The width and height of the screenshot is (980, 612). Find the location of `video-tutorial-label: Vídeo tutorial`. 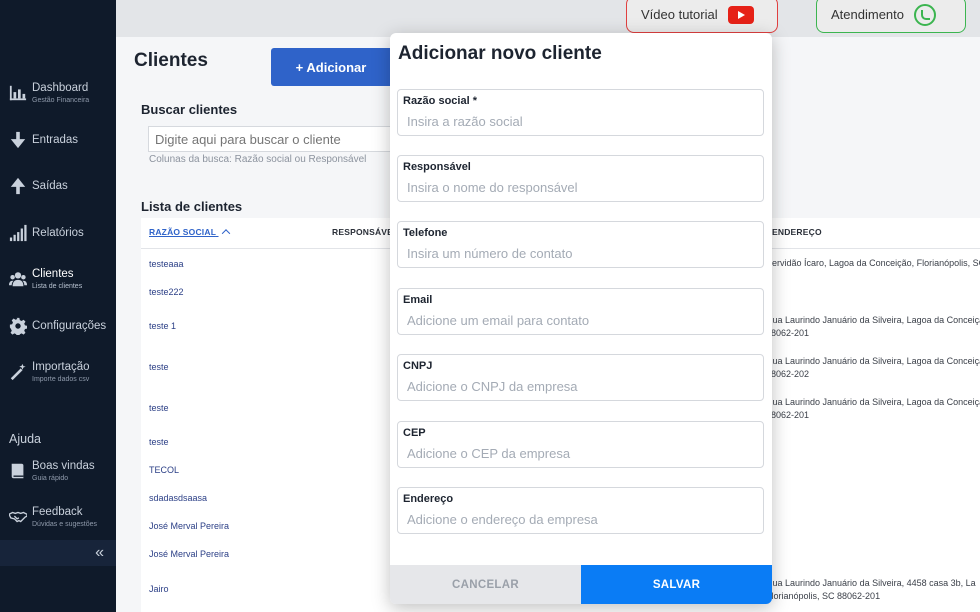

video-tutorial-label: Vídeo tutorial is located at coordinates (679, 14).